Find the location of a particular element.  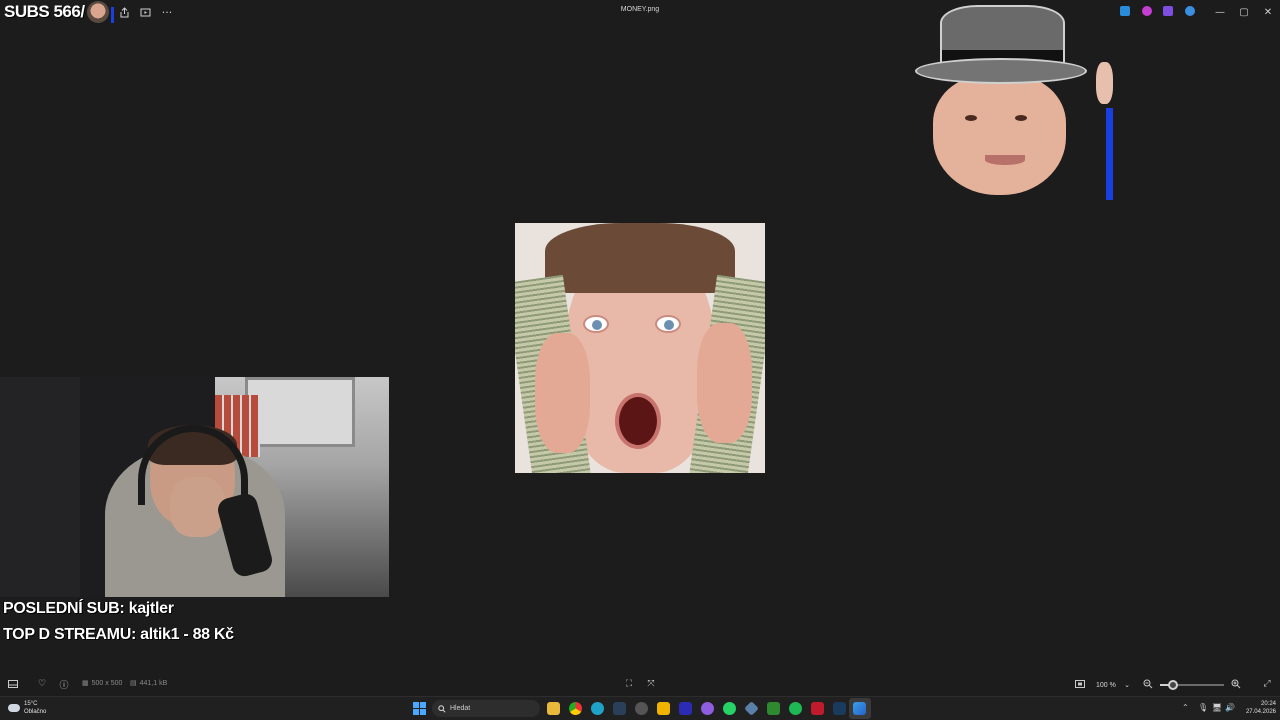

taskbar-search: Hledat is located at coordinates (486, 708).